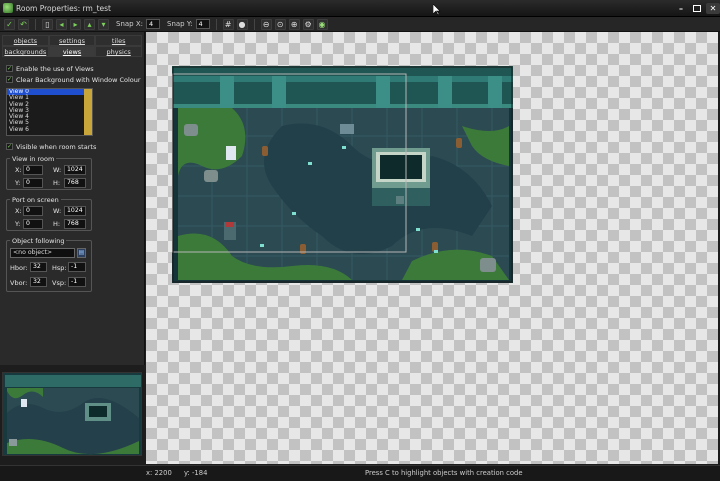 The width and height of the screenshot is (720, 481). I want to click on undo-icon: ↶, so click(23, 24).